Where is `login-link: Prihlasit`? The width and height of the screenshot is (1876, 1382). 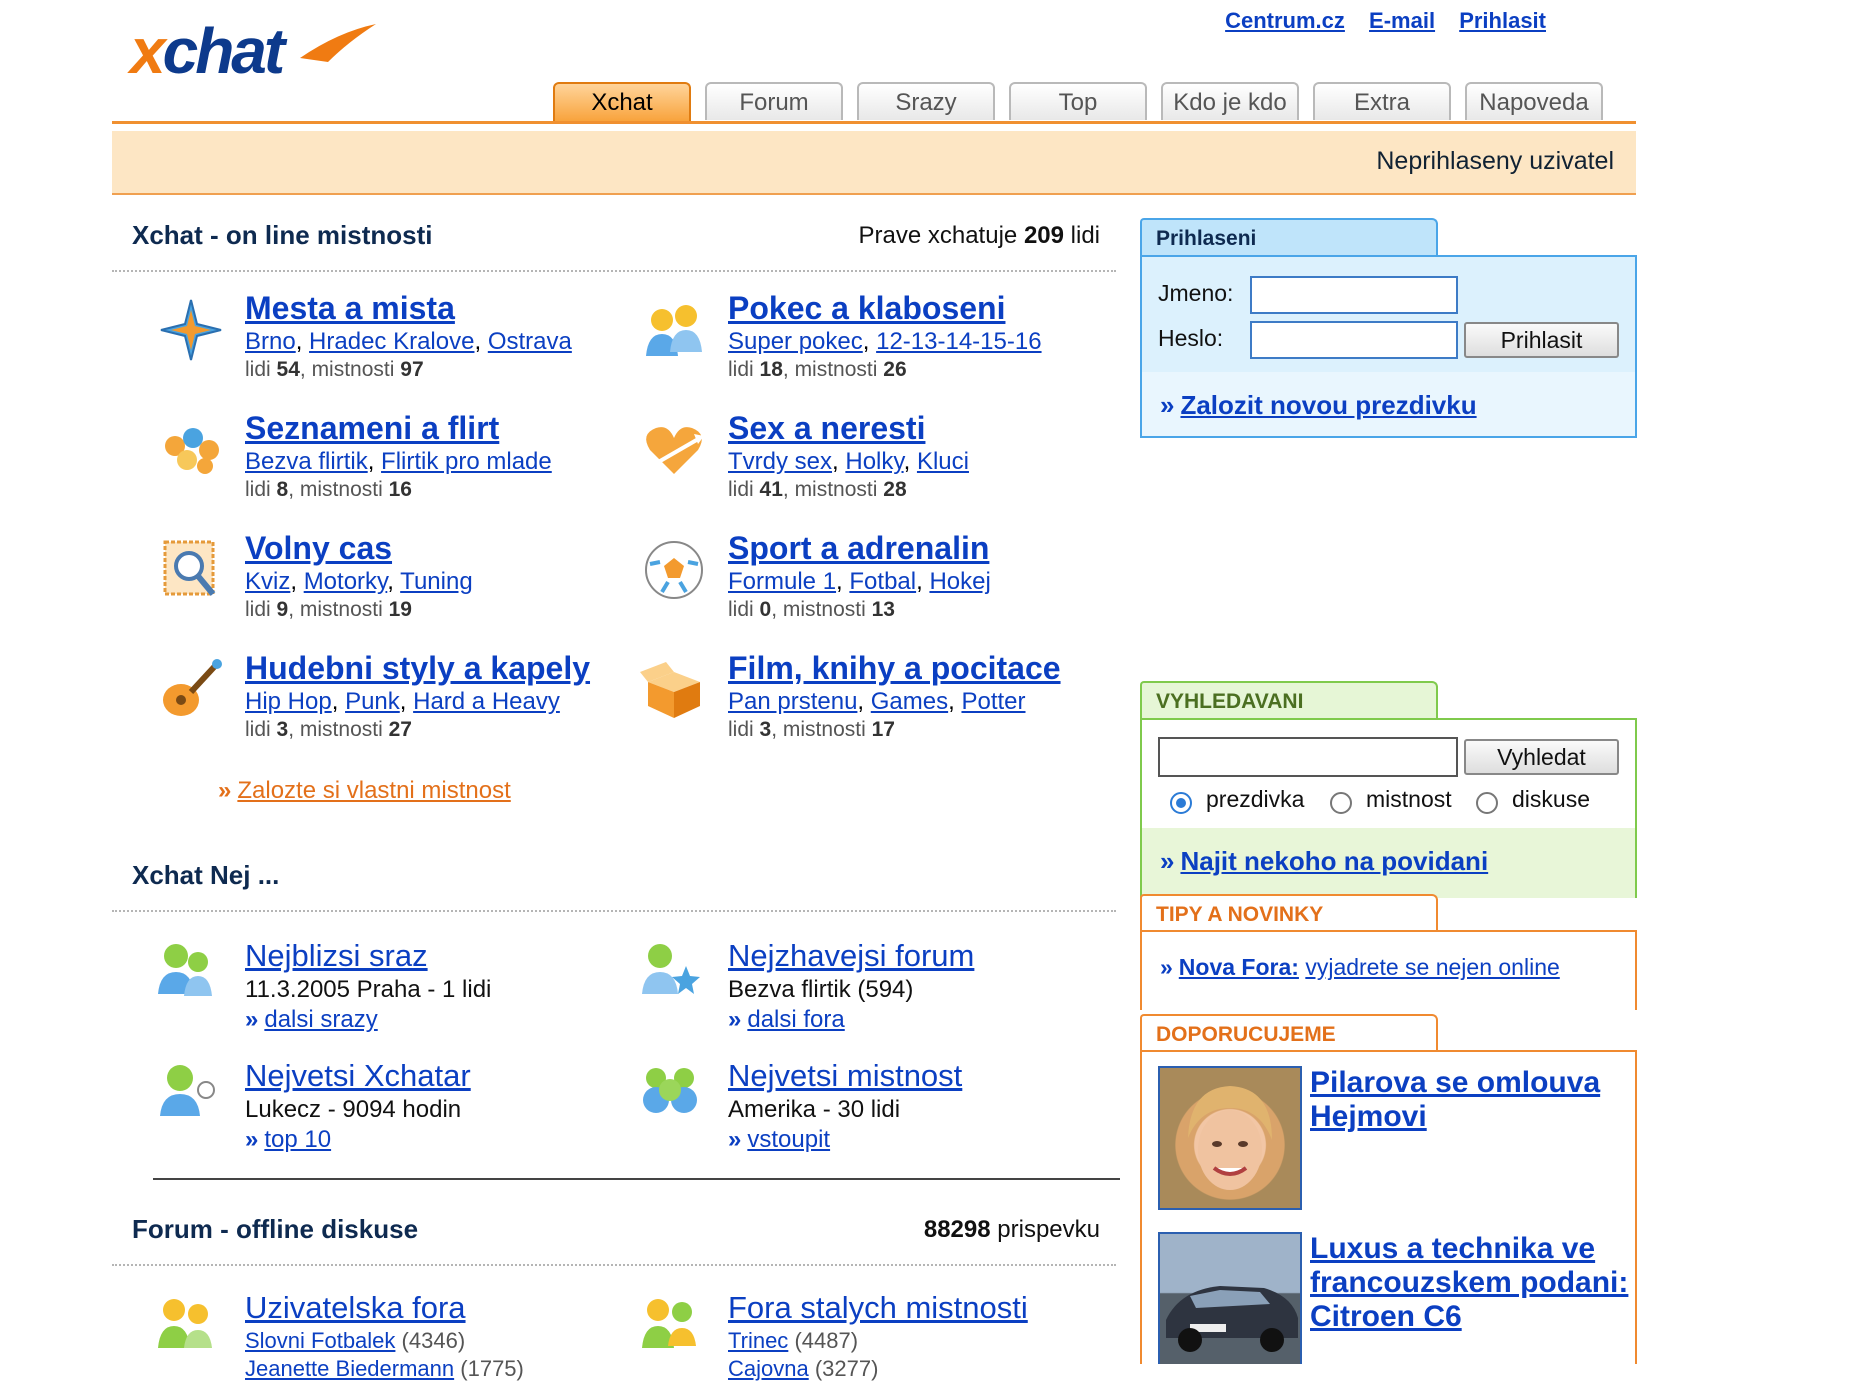
login-link: Prihlasit is located at coordinates (1502, 20).